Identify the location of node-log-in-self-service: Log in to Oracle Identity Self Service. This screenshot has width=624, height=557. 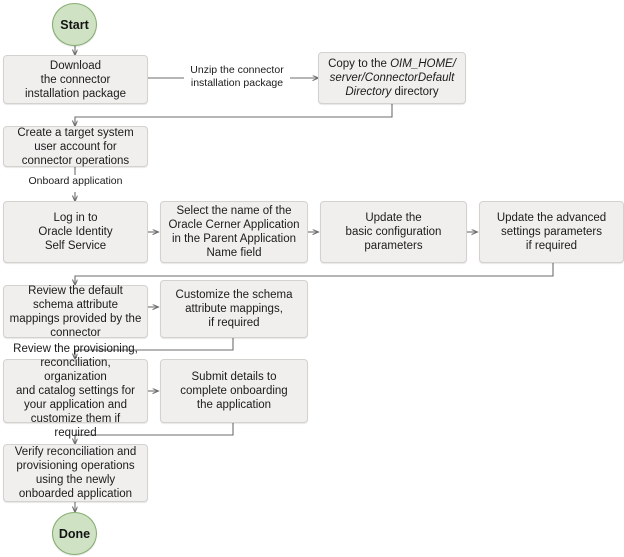
(75, 232).